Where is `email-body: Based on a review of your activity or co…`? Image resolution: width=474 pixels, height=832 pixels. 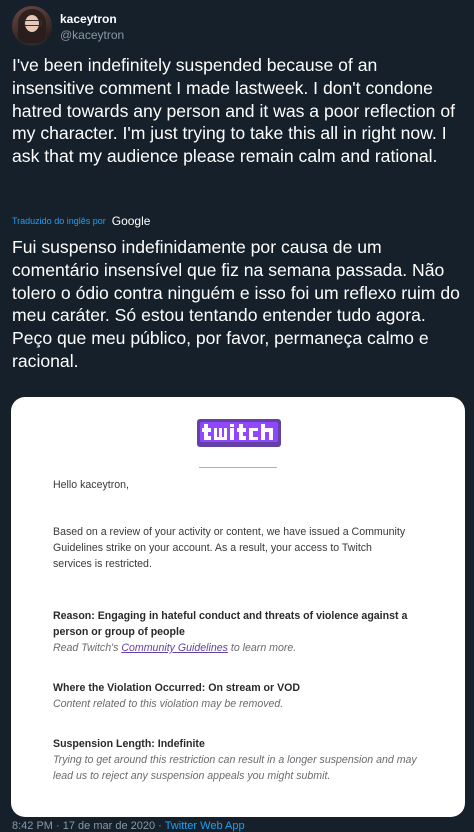 email-body: Based on a review of your activity or co… is located at coordinates (229, 548).